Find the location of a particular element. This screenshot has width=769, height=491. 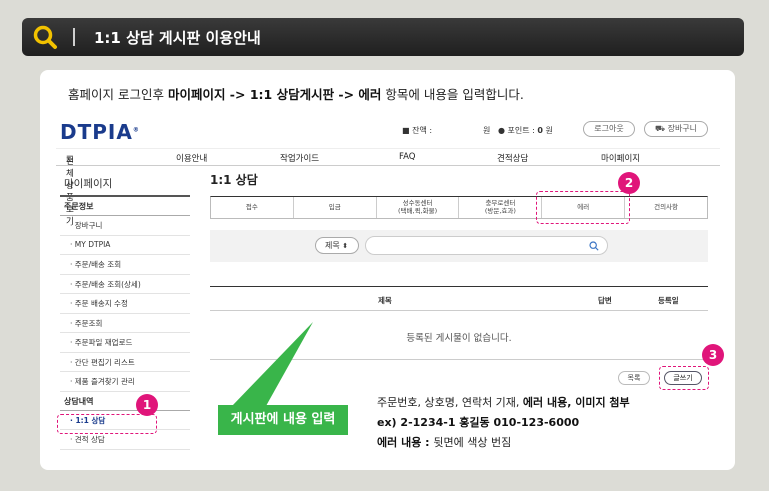

sidebar-item-editor-list: · 간단 편집기 리스트 is located at coordinates (125, 362).